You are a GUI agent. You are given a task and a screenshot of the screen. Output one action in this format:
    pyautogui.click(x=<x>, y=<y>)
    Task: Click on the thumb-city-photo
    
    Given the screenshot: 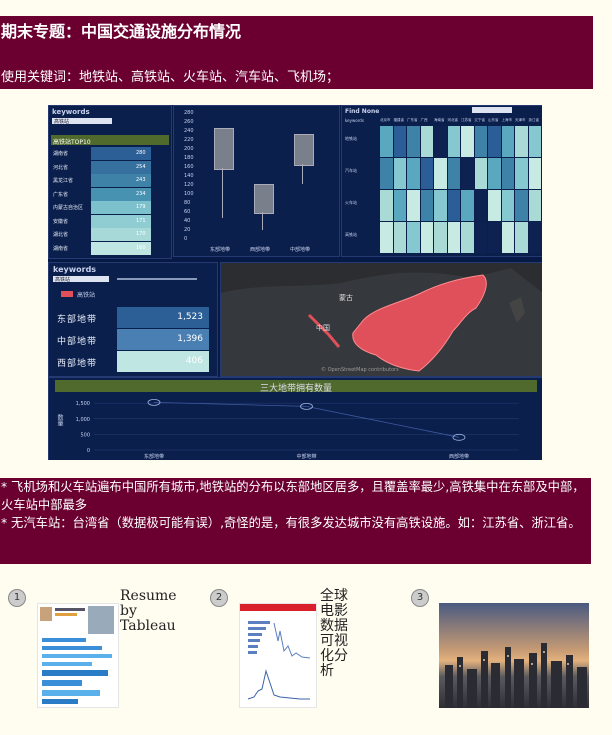 What is the action you would take?
    pyautogui.click(x=514, y=655)
    